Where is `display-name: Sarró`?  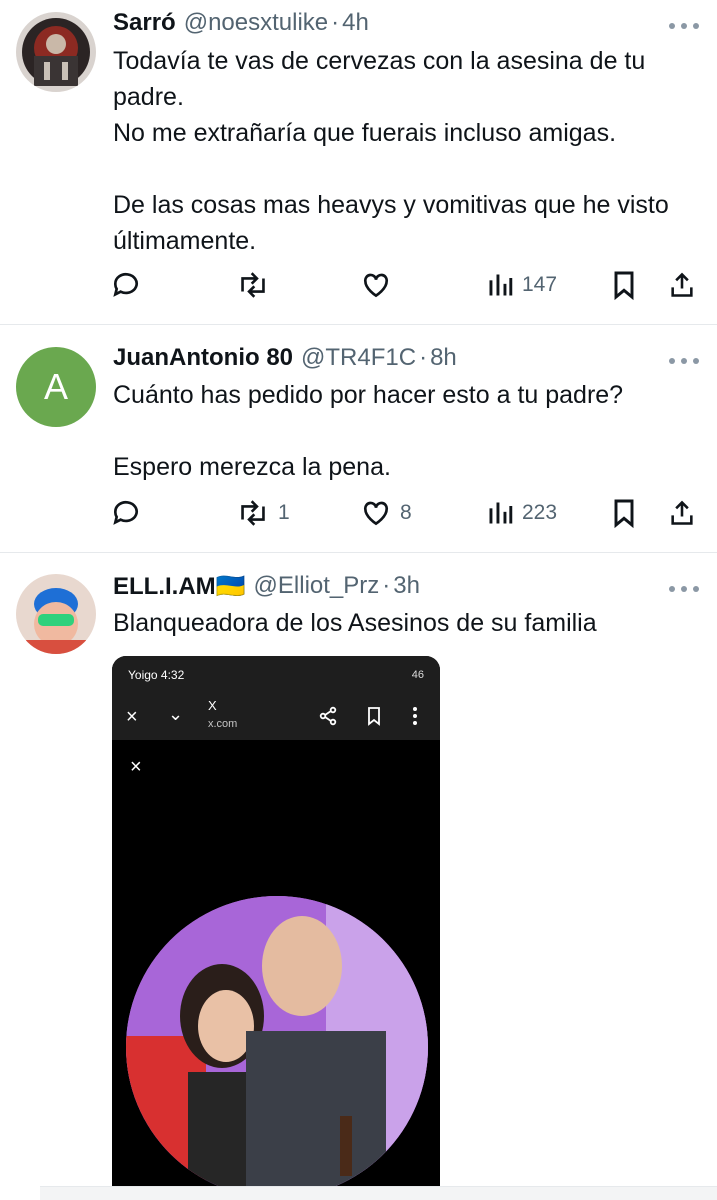 display-name: Sarró is located at coordinates (144, 23).